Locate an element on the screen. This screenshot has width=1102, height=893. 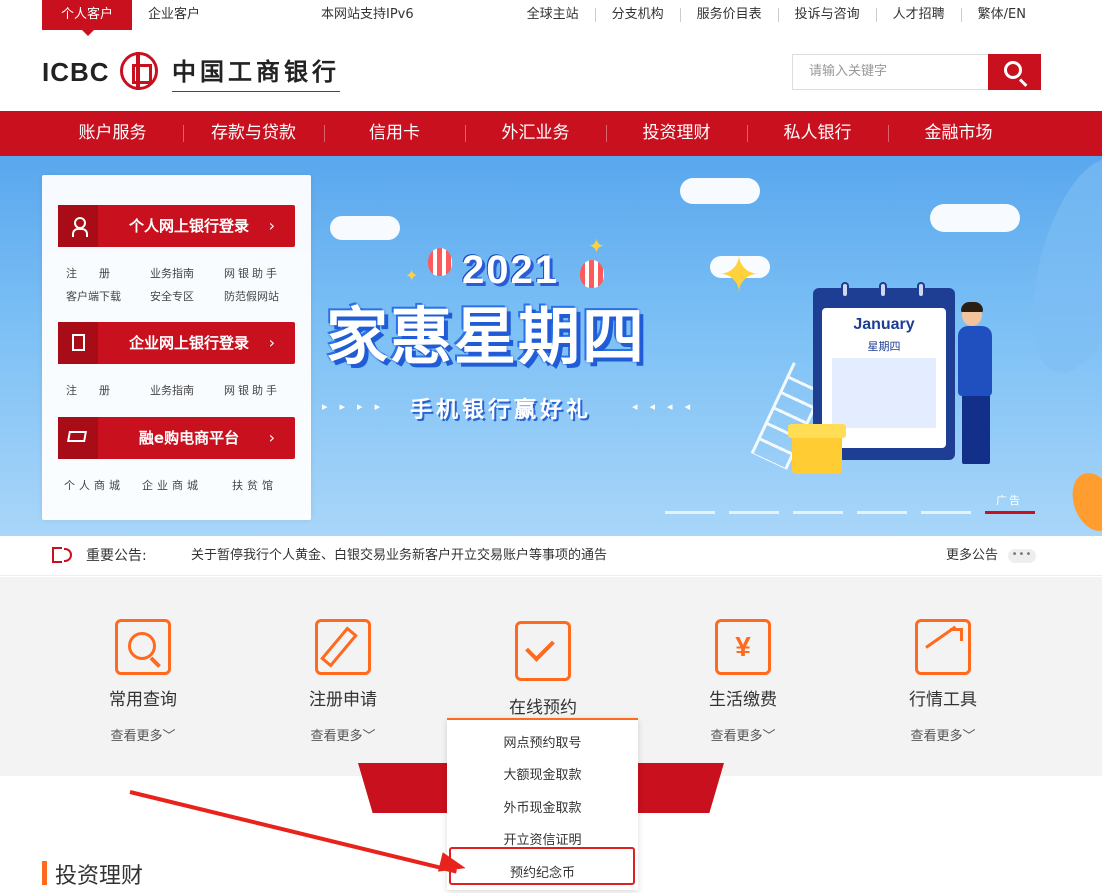
search-button is located at coordinates (1014, 72).